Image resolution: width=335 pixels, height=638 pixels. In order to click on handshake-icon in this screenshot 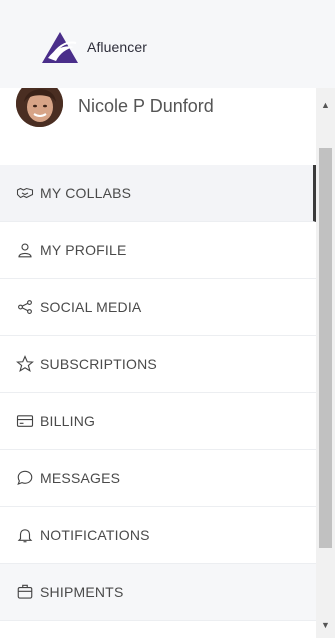, I will do `click(25, 193)`.